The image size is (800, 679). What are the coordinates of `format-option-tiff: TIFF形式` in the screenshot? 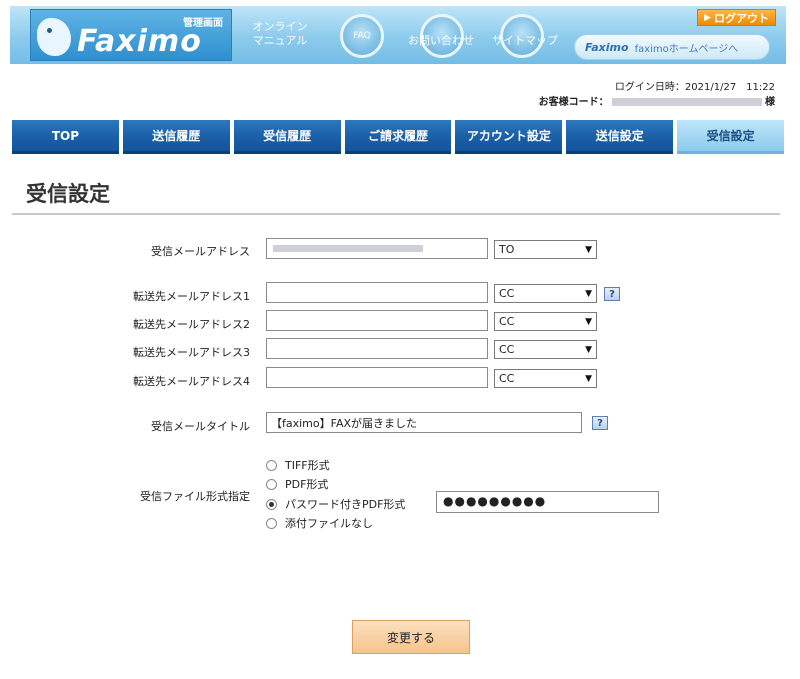 It's located at (298, 465).